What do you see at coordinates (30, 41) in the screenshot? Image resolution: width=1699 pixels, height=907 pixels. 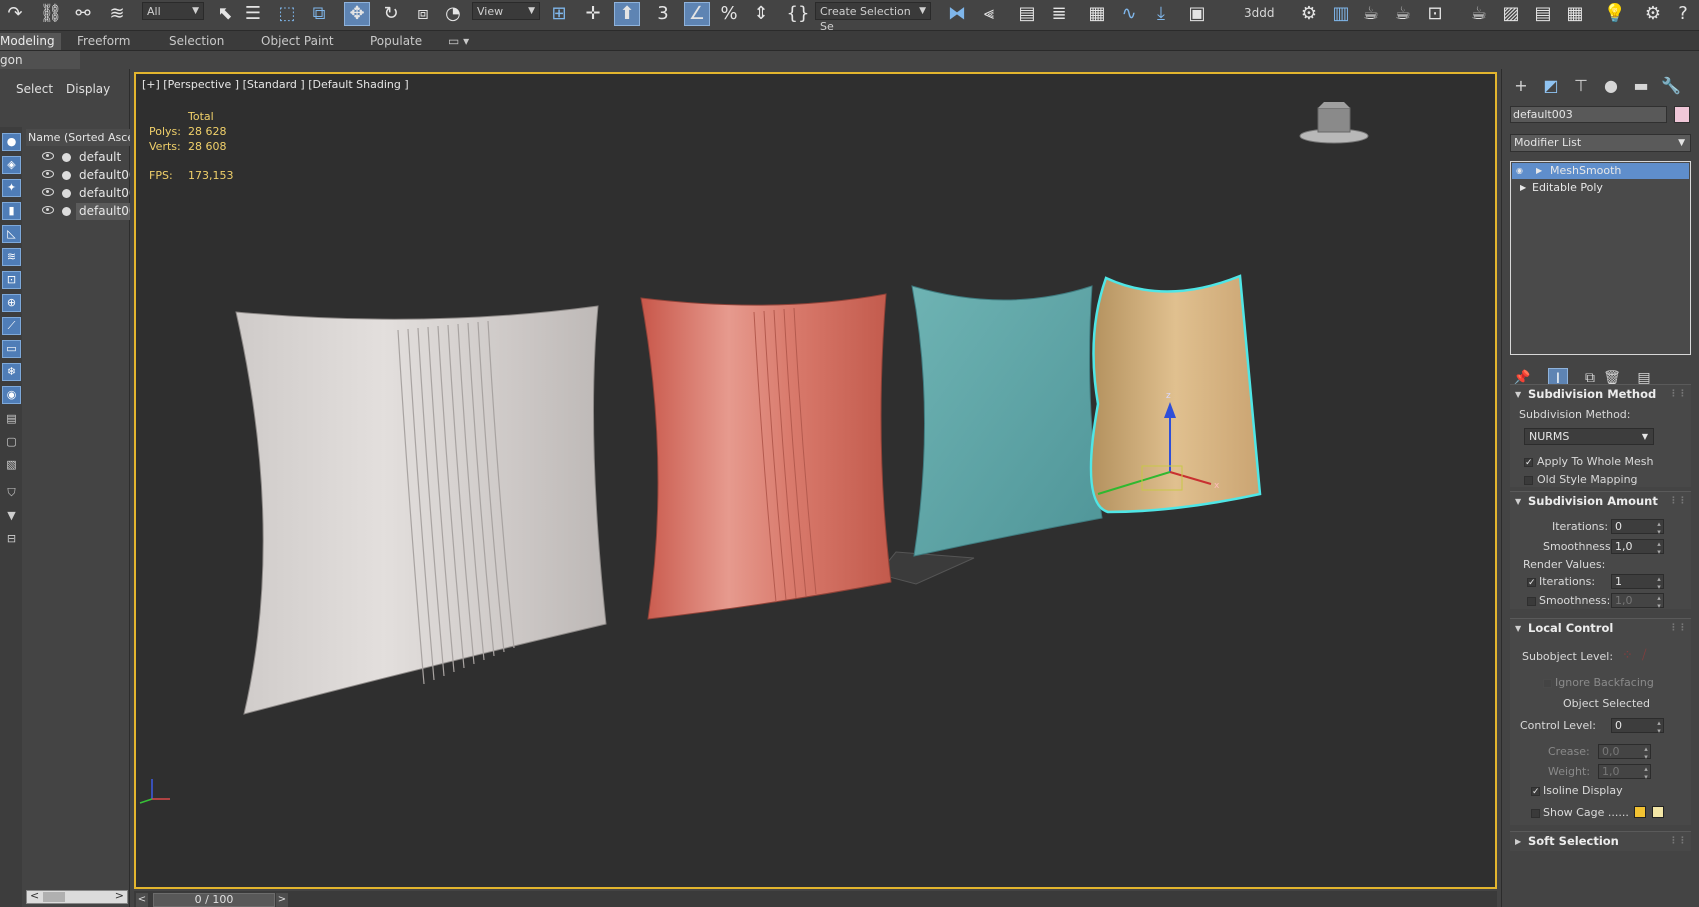 I see `tab-modeling: Modeling` at bounding box center [30, 41].